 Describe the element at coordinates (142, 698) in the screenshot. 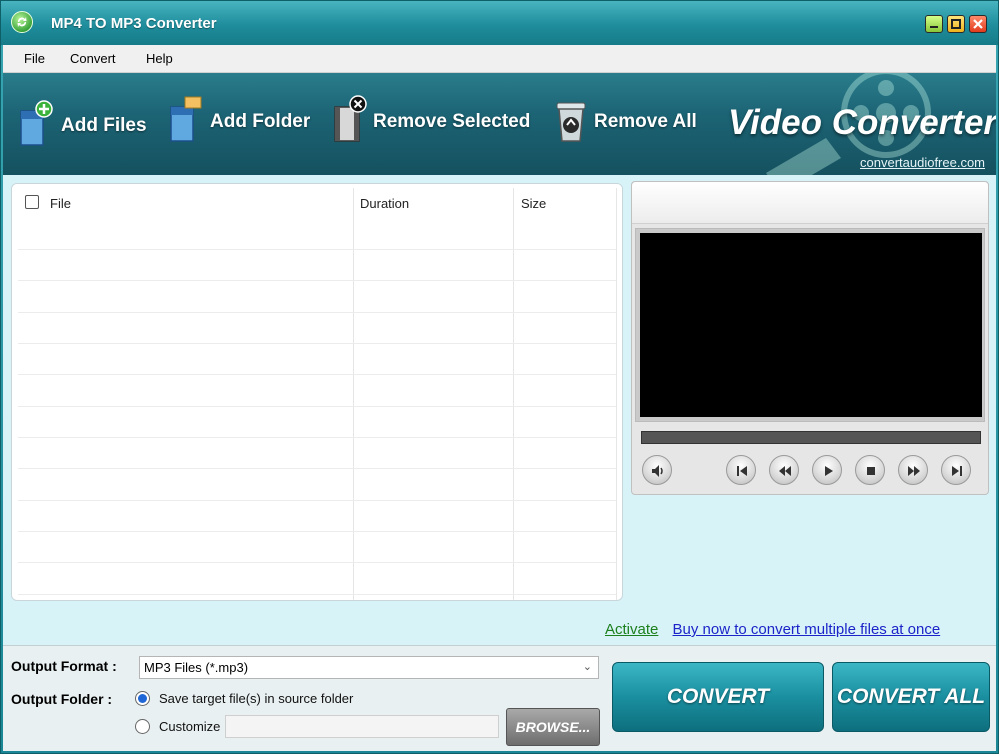

I see `source-folder-radio` at that location.